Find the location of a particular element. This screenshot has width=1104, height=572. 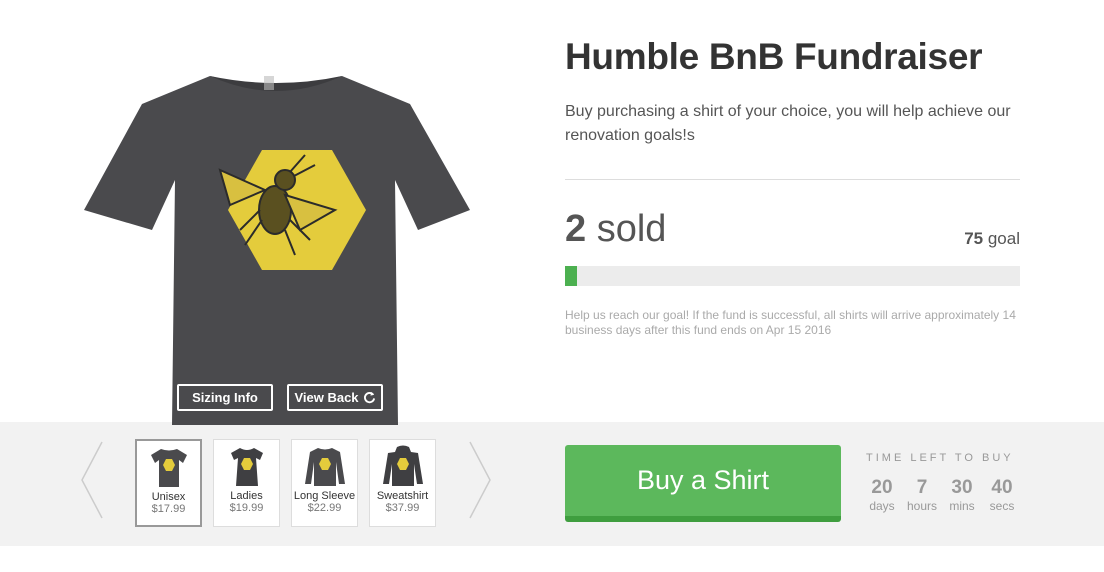

carousel-prev-icon is located at coordinates (92, 480).